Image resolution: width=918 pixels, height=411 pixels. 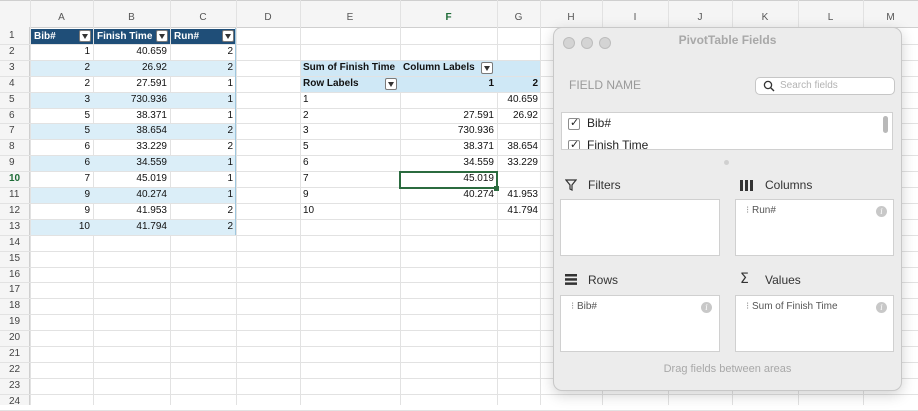 What do you see at coordinates (60, 227) in the screenshot?
I see `table-cell: 10` at bounding box center [60, 227].